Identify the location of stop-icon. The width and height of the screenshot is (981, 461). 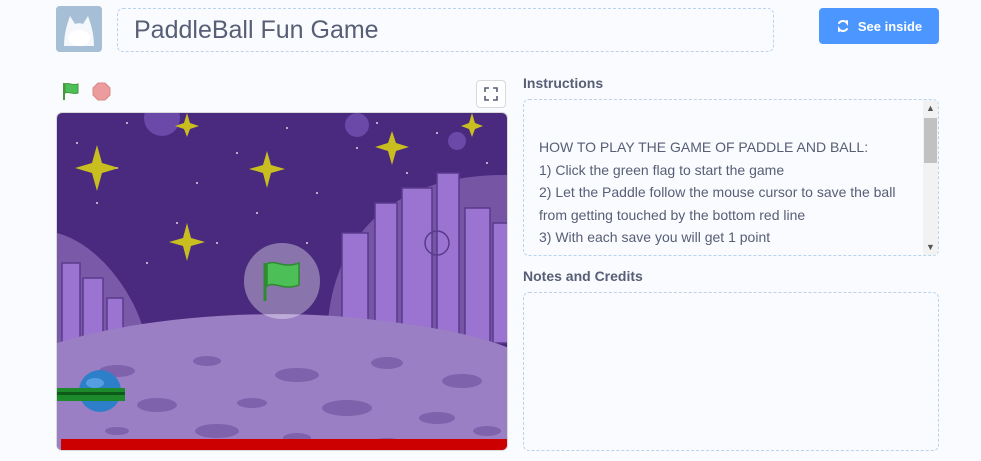
(101, 91).